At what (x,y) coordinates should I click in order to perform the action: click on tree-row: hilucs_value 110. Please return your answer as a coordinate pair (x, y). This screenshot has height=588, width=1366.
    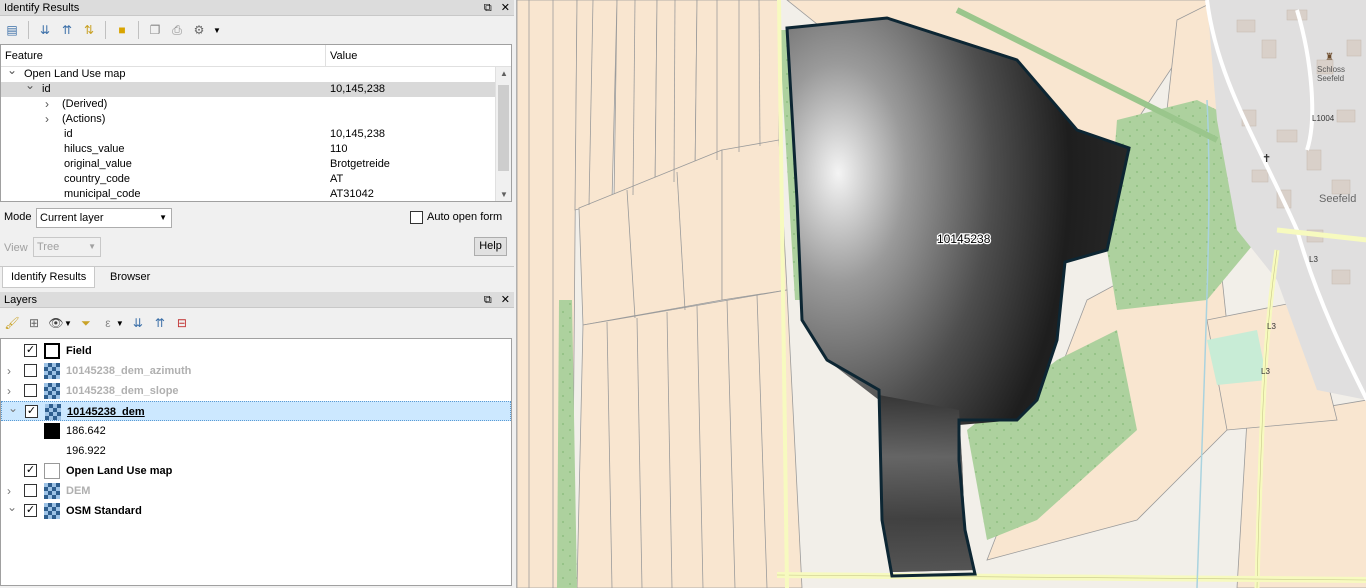
    Looking at the image, I should click on (256, 149).